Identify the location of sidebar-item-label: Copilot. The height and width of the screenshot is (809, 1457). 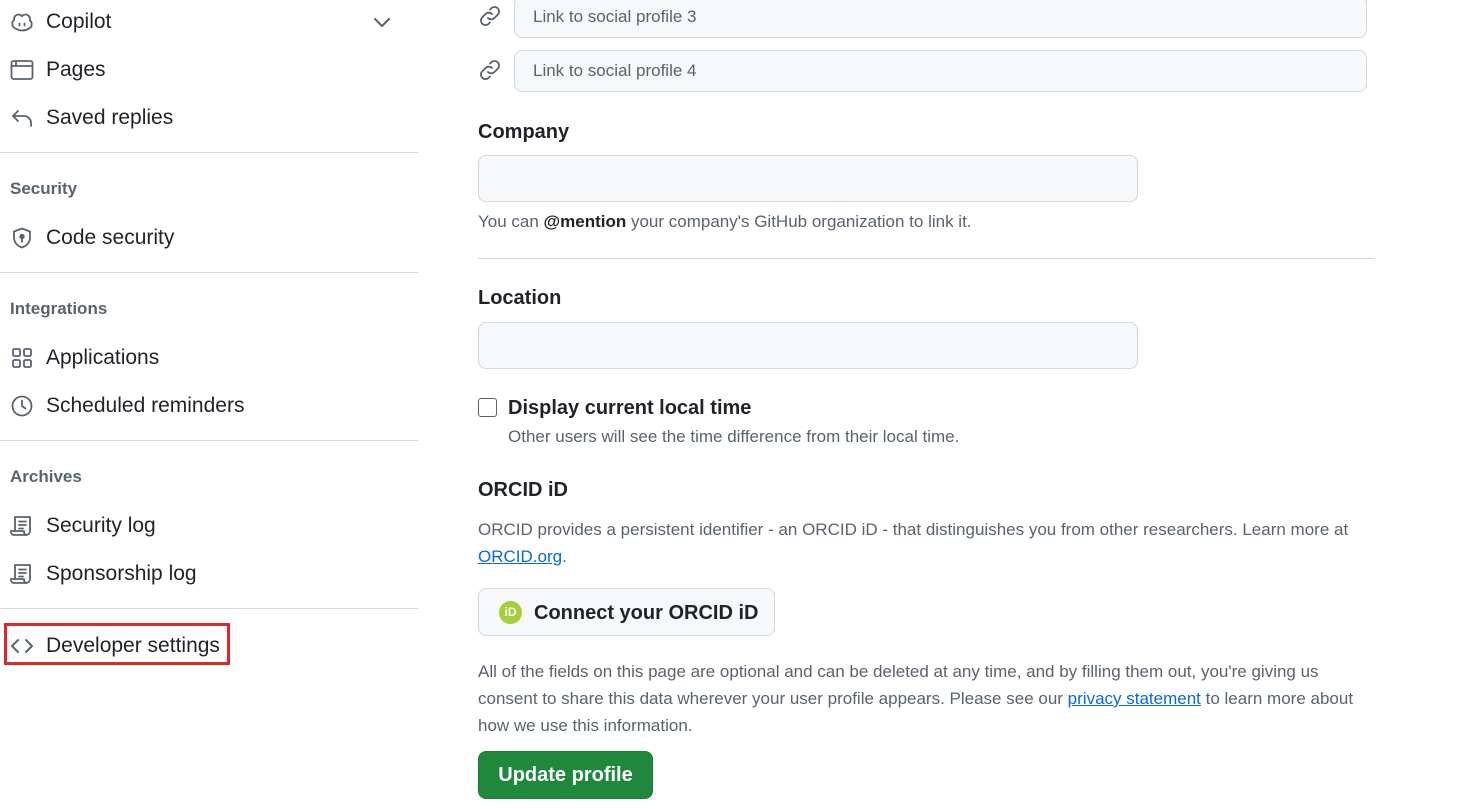
(79, 21).